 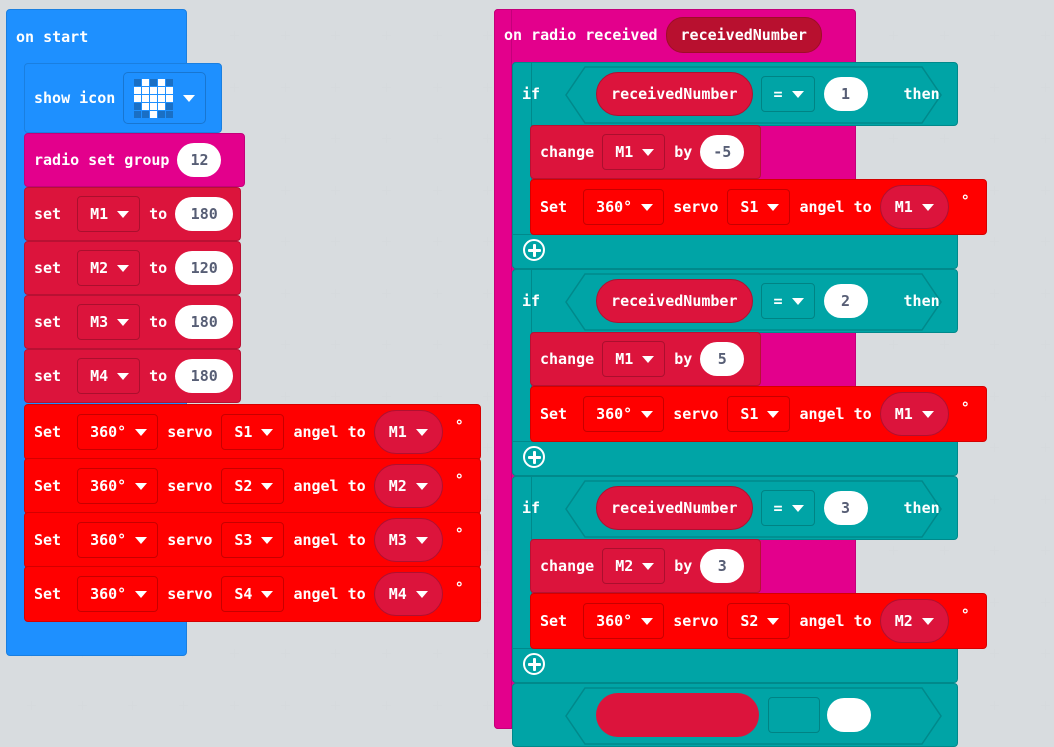 I want to click on compare-value-input: 1, so click(x=845, y=94).